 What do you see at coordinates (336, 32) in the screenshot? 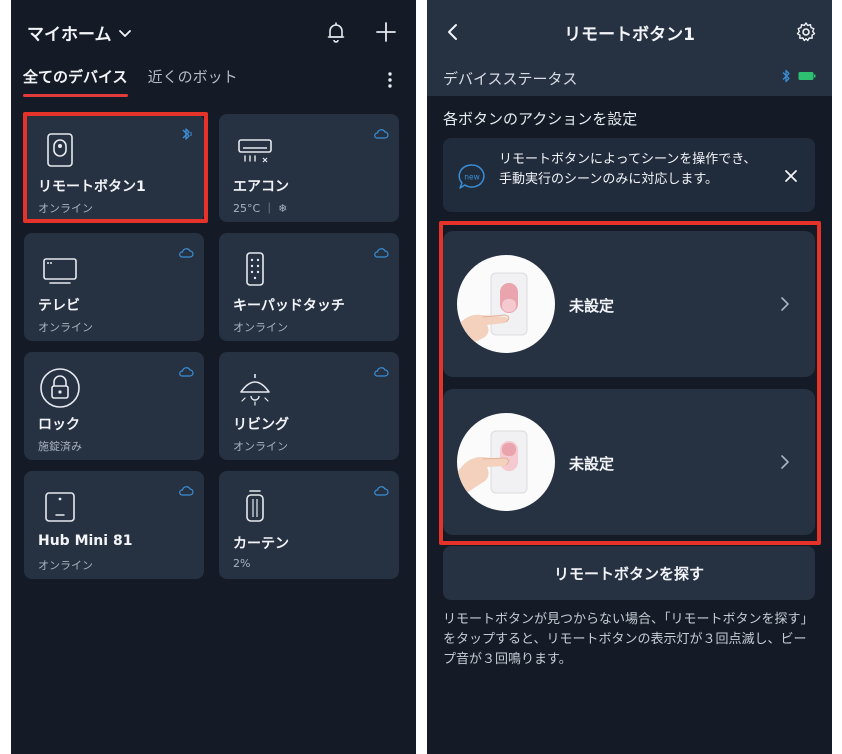
I see `bell-icon` at bounding box center [336, 32].